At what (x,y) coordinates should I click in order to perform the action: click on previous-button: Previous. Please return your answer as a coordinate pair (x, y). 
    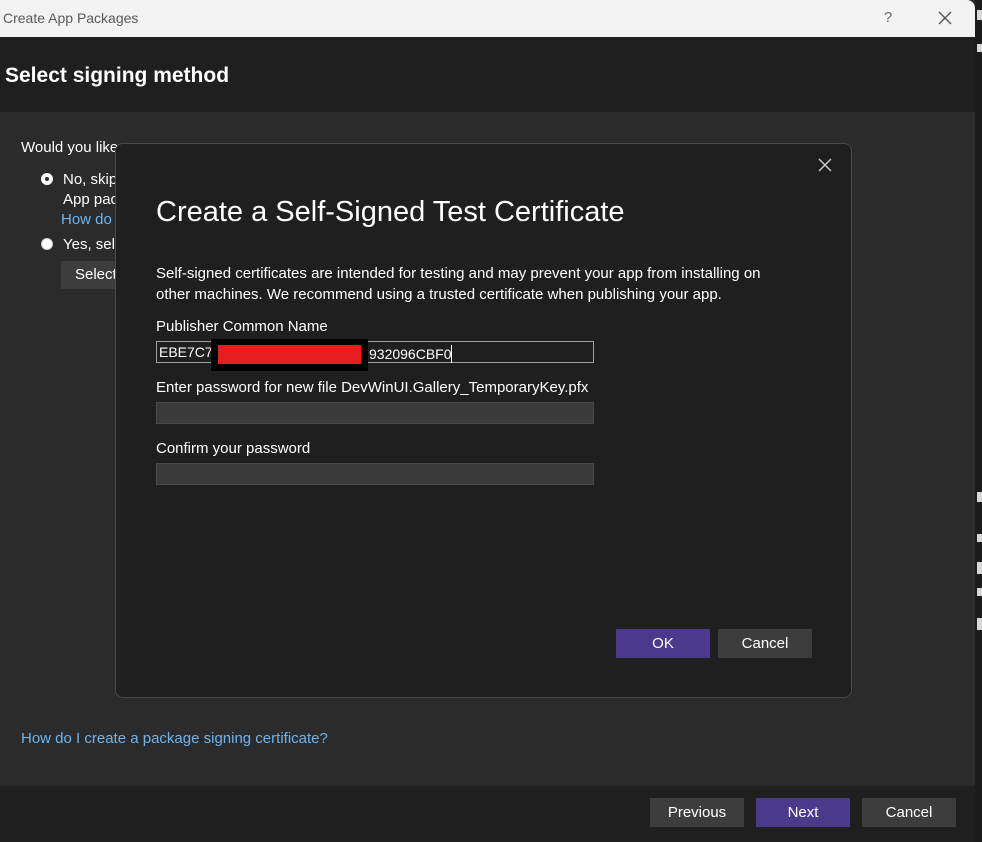
    Looking at the image, I should click on (697, 812).